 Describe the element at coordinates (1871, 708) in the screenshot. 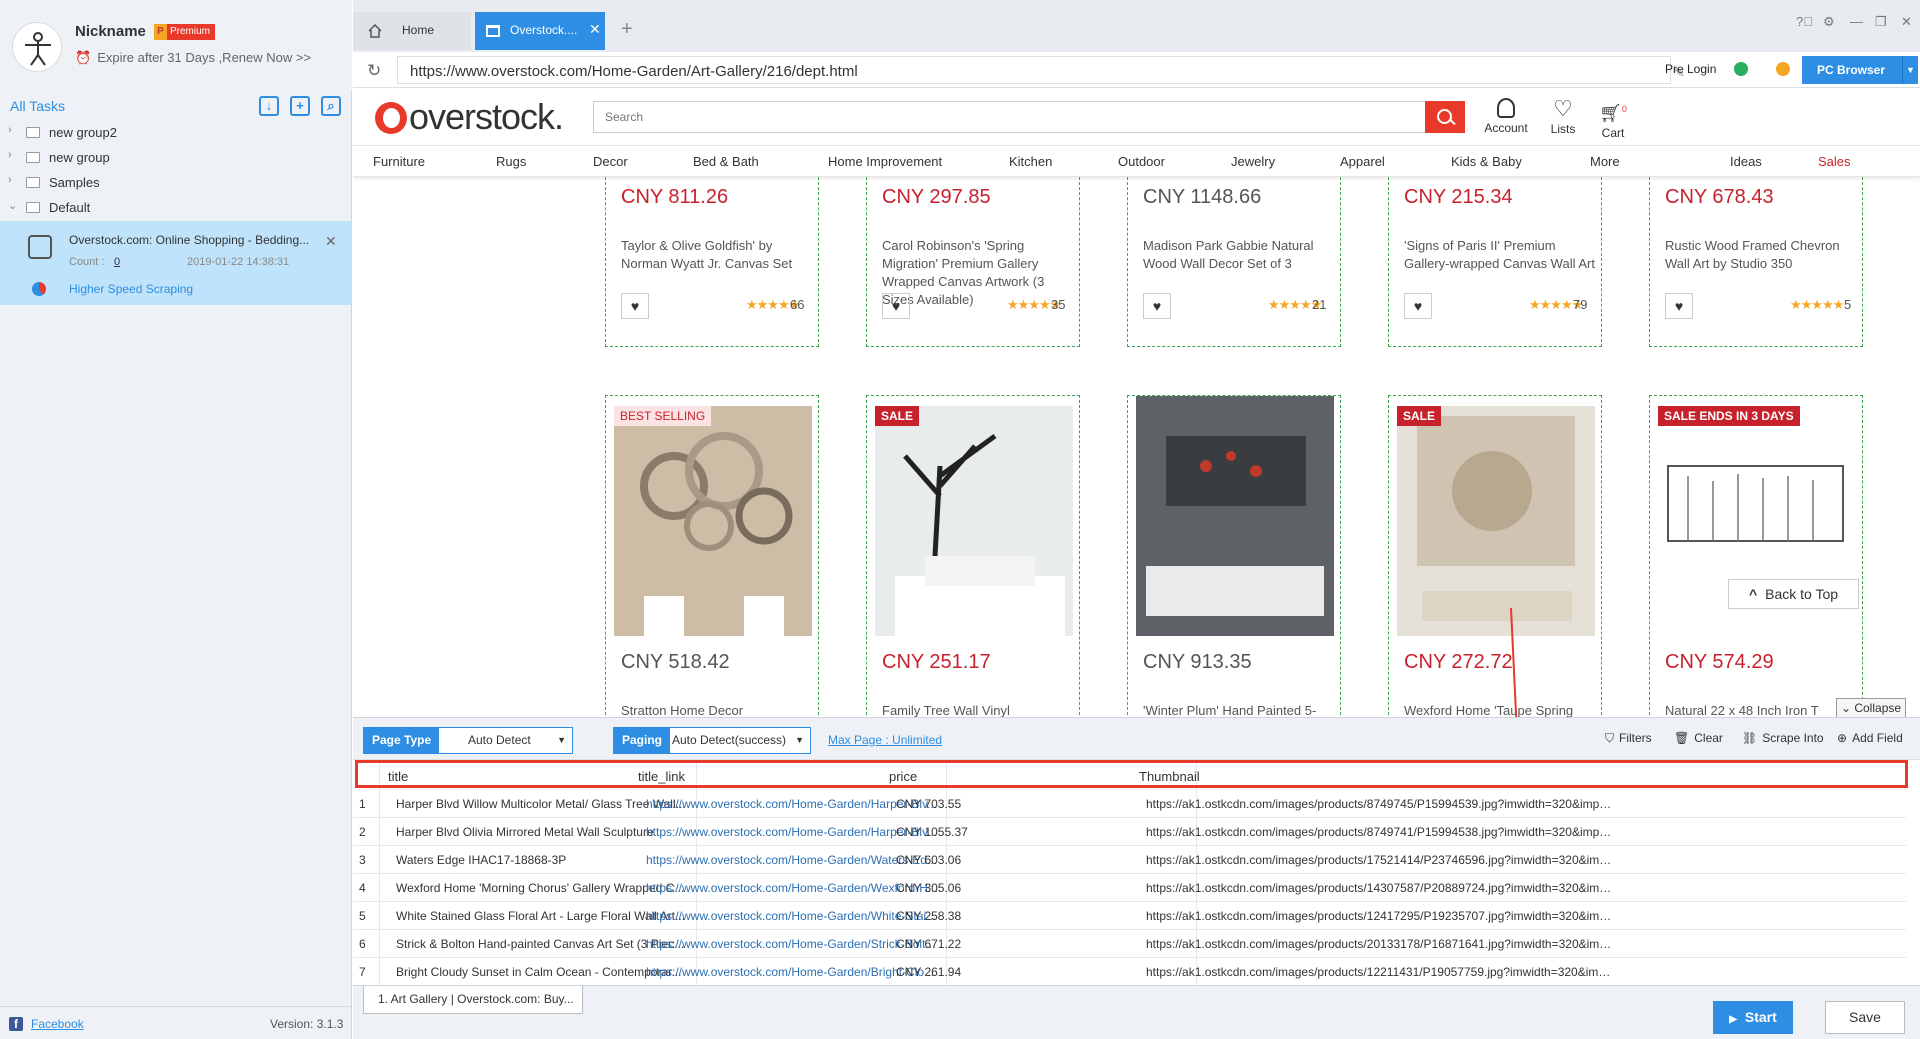

I see `collapse-button: ⌄ Collapse` at that location.